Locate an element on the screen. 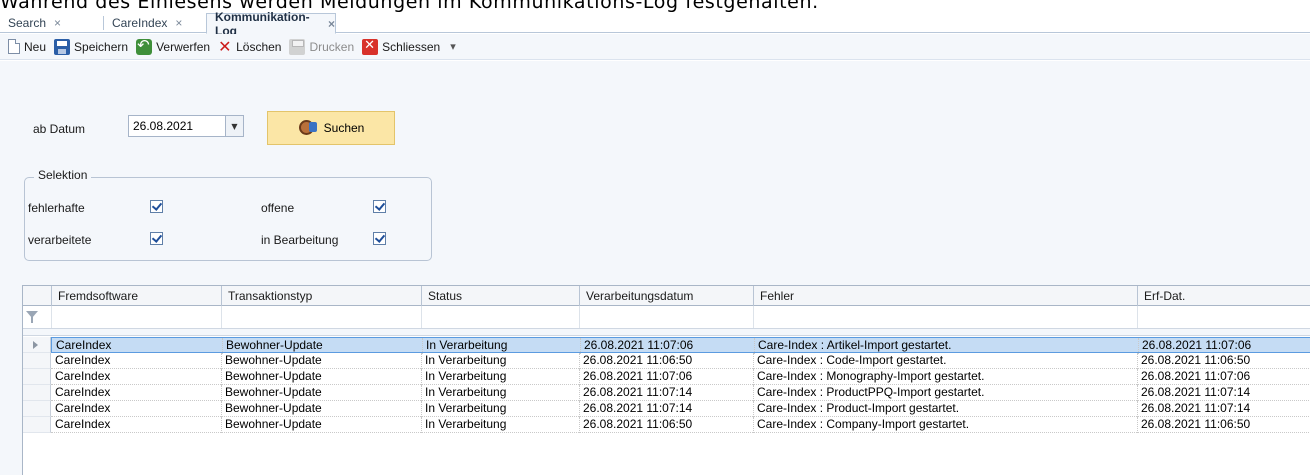  search-icon is located at coordinates (308, 128).